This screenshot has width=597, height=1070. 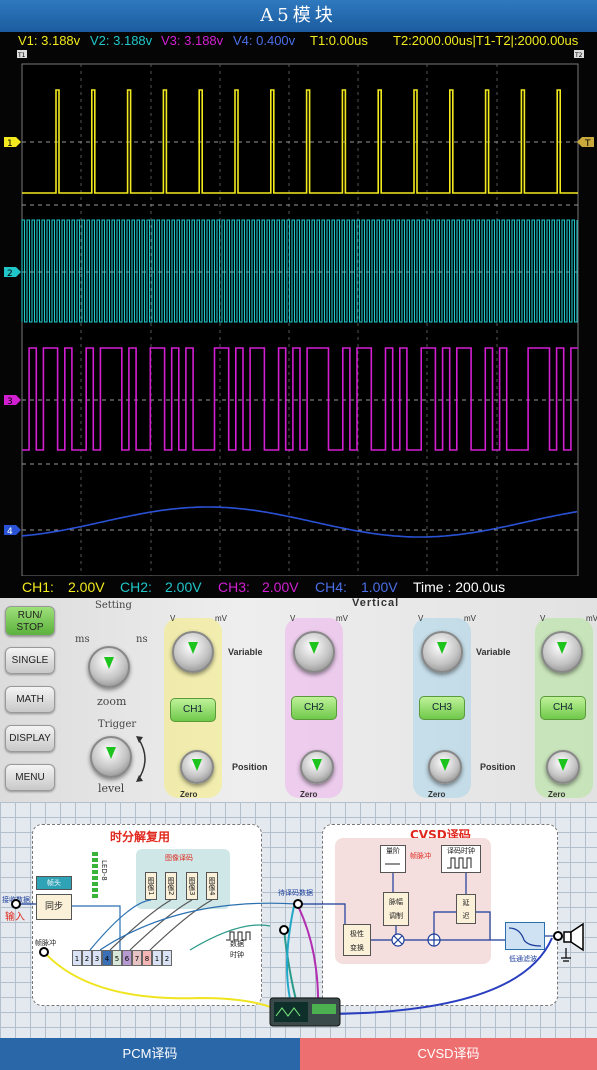 What do you see at coordinates (117, 724) in the screenshot?
I see `trigger-label: Trigger` at bounding box center [117, 724].